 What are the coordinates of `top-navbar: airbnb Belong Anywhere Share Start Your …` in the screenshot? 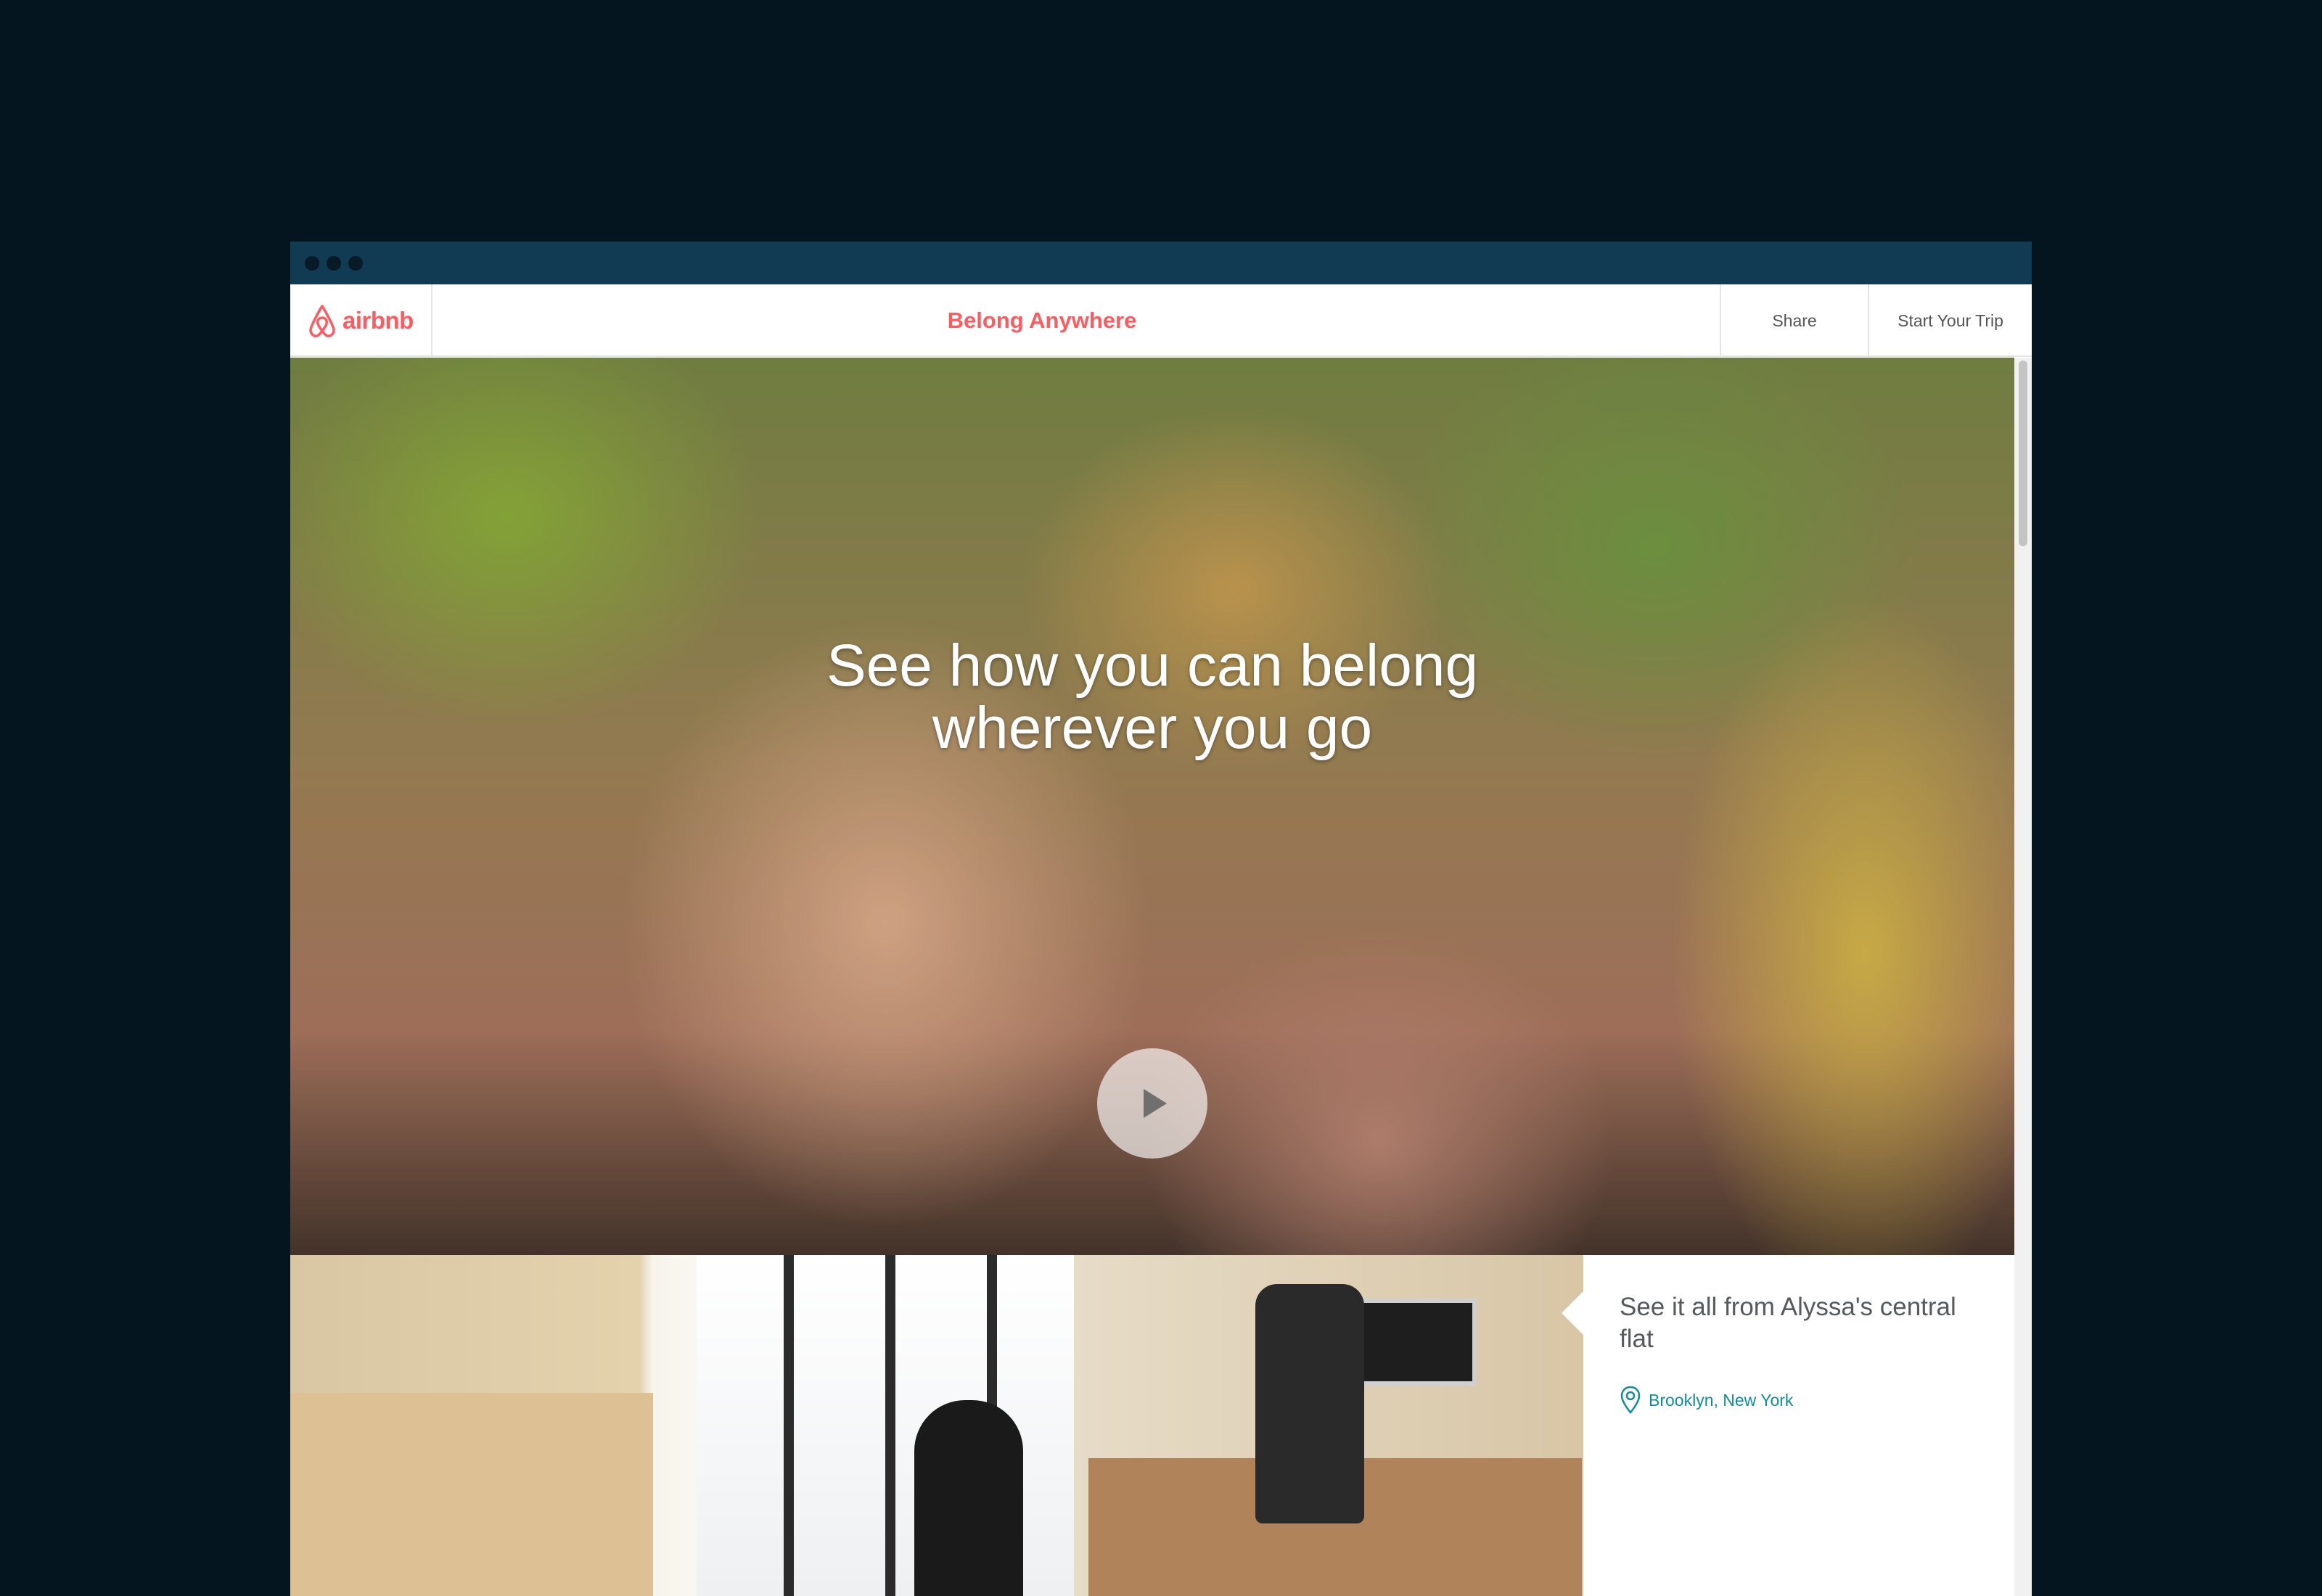 It's located at (1161, 320).